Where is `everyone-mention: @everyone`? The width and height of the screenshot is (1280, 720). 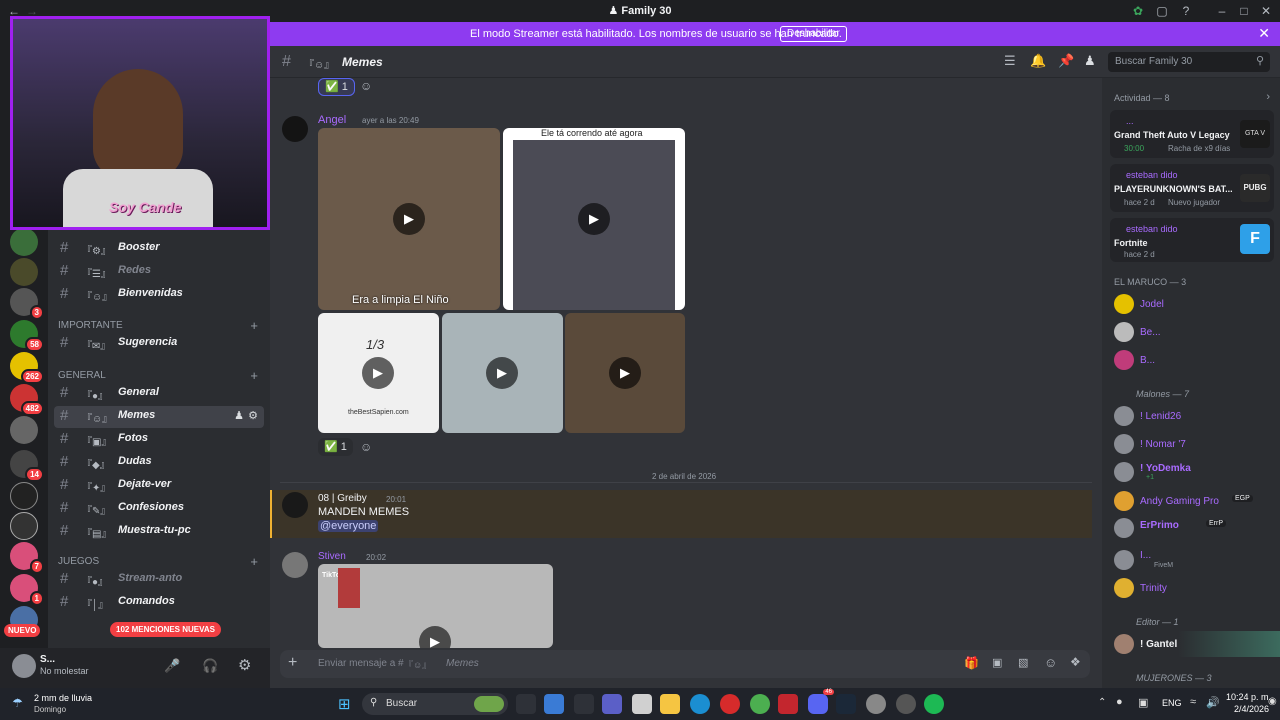 everyone-mention: @everyone is located at coordinates (348, 526).